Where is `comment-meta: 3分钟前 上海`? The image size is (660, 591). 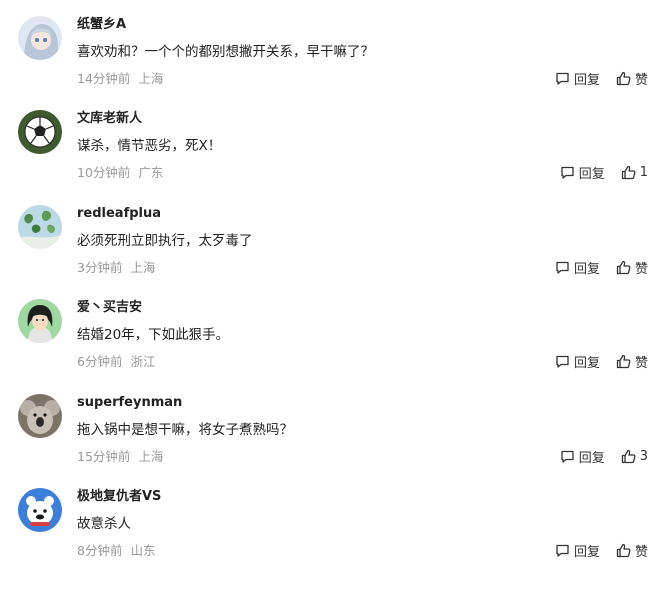
comment-meta: 3分钟前 上海 is located at coordinates (116, 268).